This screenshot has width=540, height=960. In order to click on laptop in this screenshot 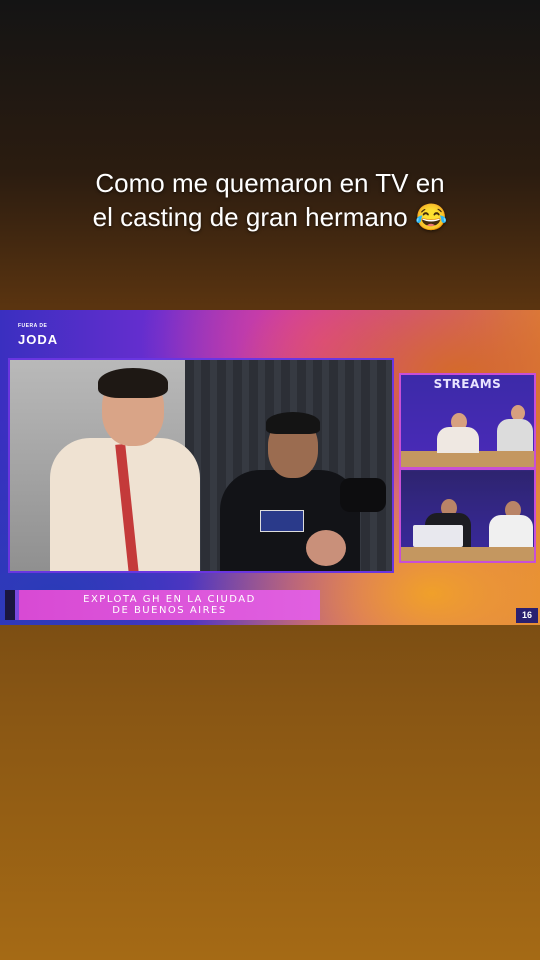, I will do `click(438, 536)`.